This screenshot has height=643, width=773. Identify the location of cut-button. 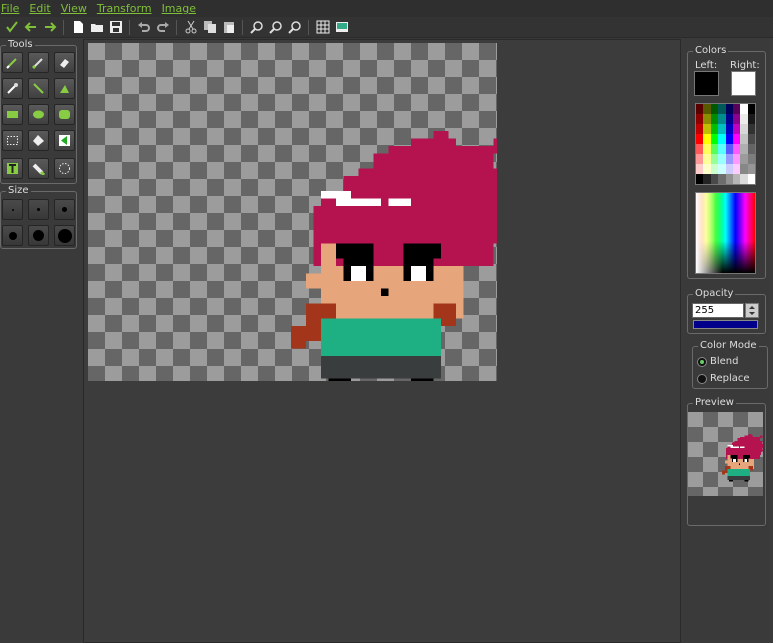
(190, 27).